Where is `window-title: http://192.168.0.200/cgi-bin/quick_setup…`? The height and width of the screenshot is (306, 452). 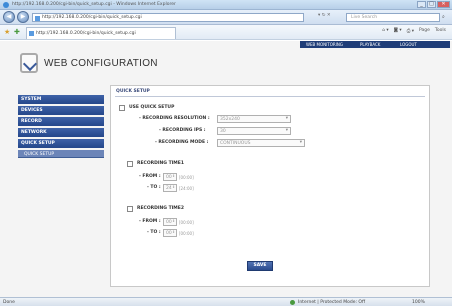 window-title: http://192.168.0.200/cgi-bin/quick_setup… is located at coordinates (94, 4).